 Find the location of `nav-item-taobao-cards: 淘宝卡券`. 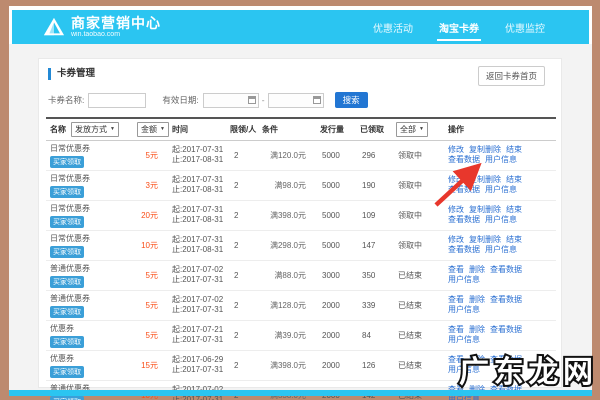

nav-item-taobao-cards: 淘宝卡券 is located at coordinates (459, 27).